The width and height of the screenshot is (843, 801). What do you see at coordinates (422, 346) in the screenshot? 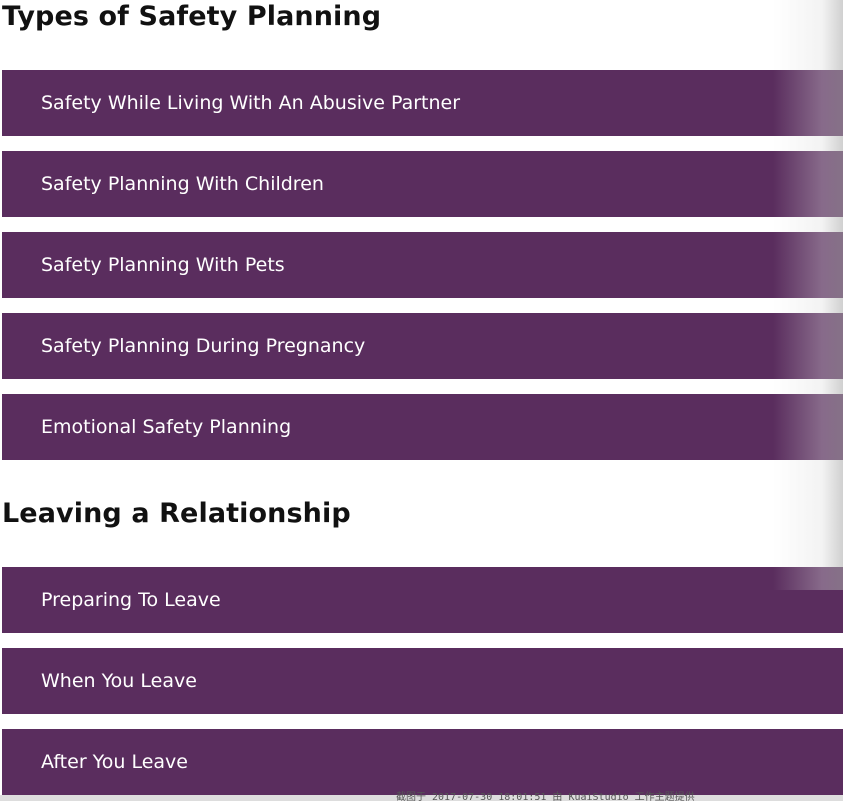
I see `accordion-item-during-pregnancy: Safety Planning During Pregnancy` at bounding box center [422, 346].